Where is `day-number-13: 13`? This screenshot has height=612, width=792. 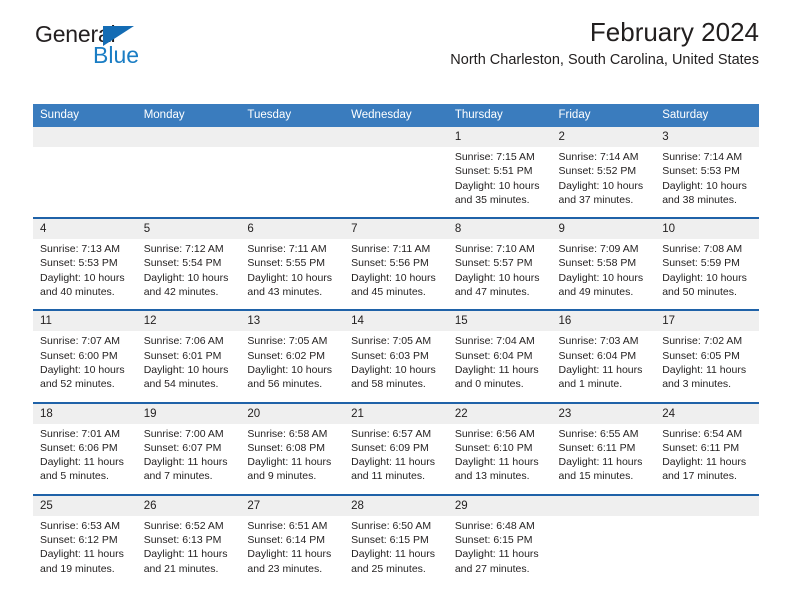
day-number-13: 13 is located at coordinates (292, 321).